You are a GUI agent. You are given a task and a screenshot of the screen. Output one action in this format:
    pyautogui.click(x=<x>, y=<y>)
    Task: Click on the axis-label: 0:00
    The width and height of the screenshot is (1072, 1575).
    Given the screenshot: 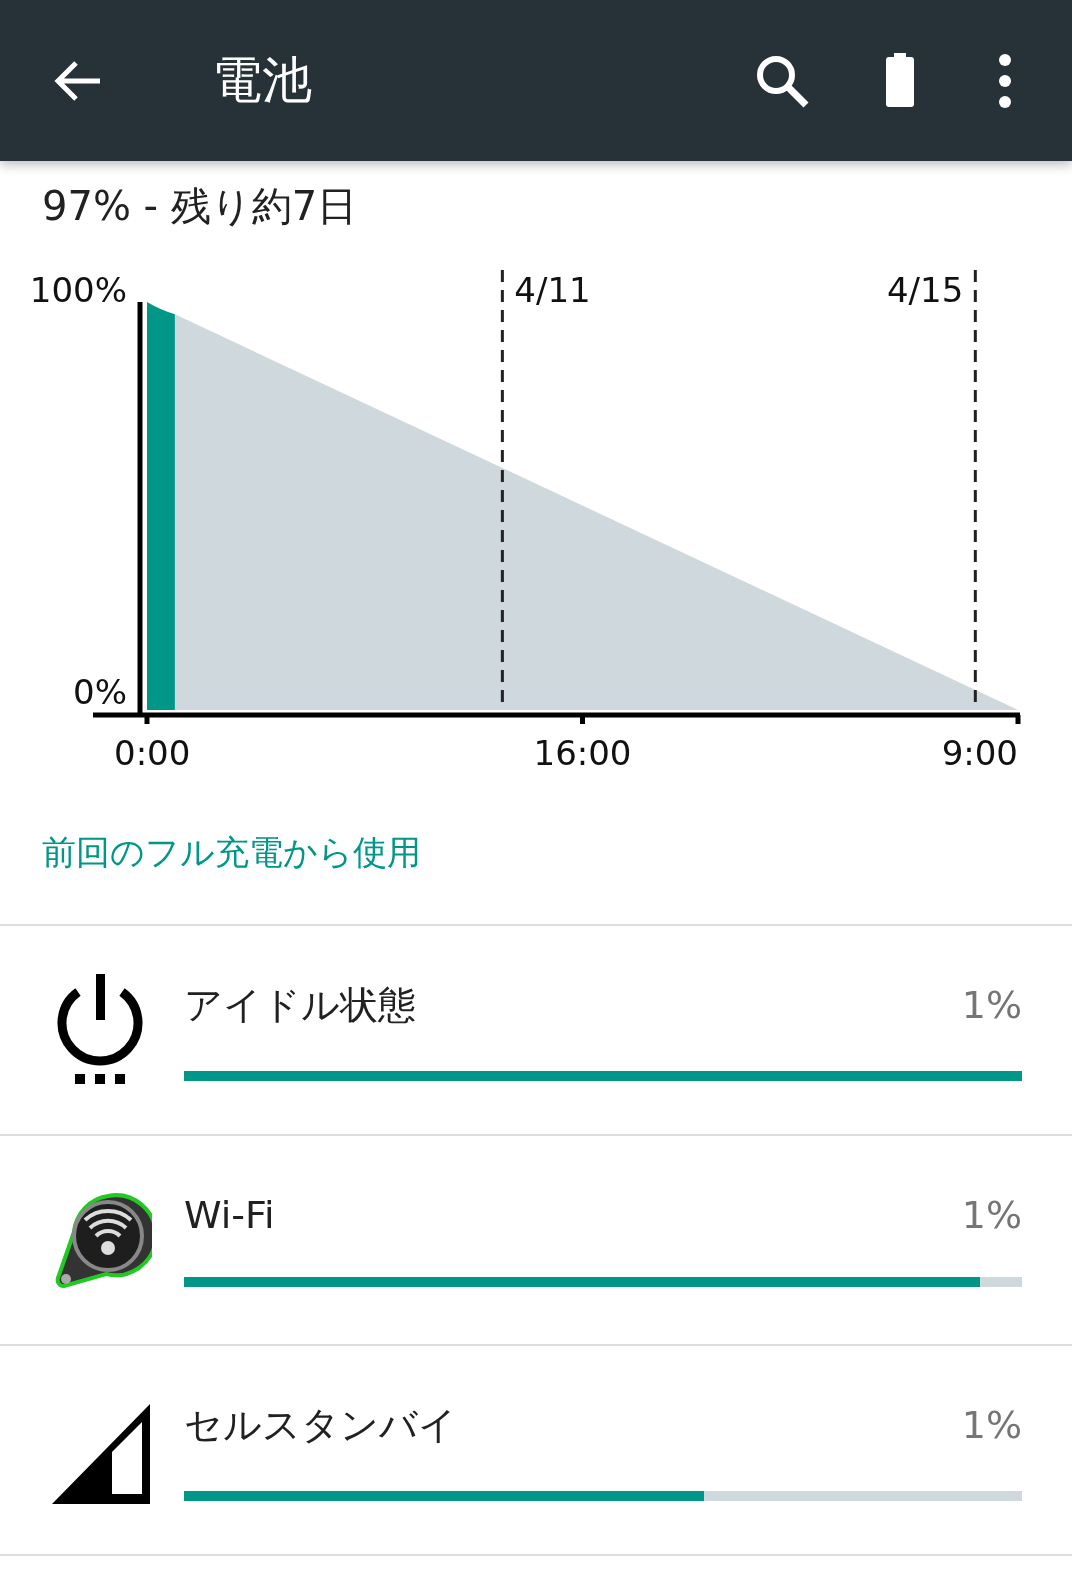 What is the action you would take?
    pyautogui.click(x=152, y=753)
    